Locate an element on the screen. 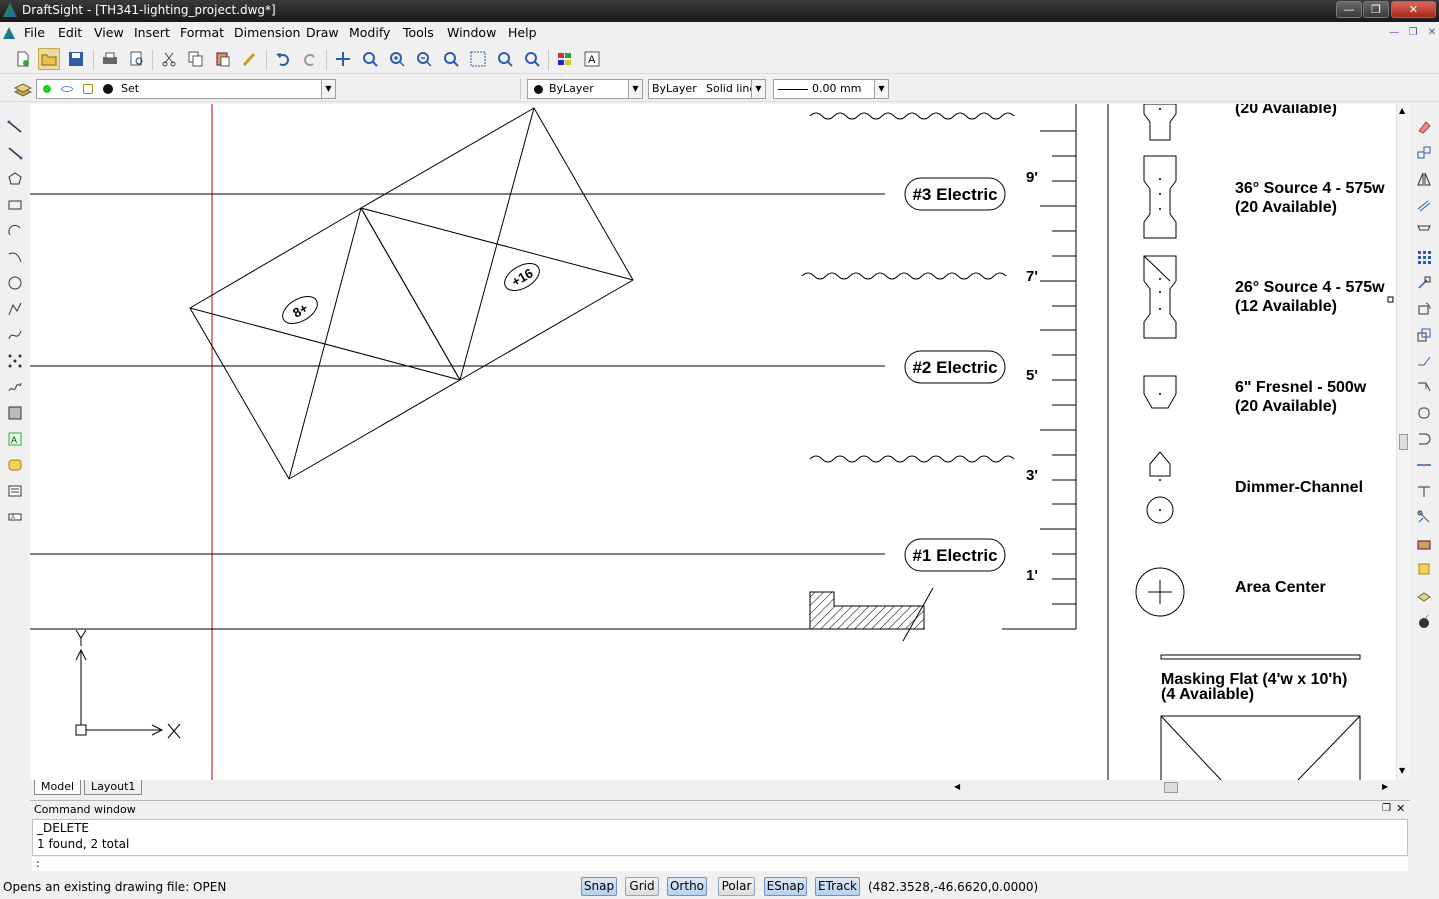 The width and height of the screenshot is (1439, 899). note-icon is located at coordinates (15, 491).